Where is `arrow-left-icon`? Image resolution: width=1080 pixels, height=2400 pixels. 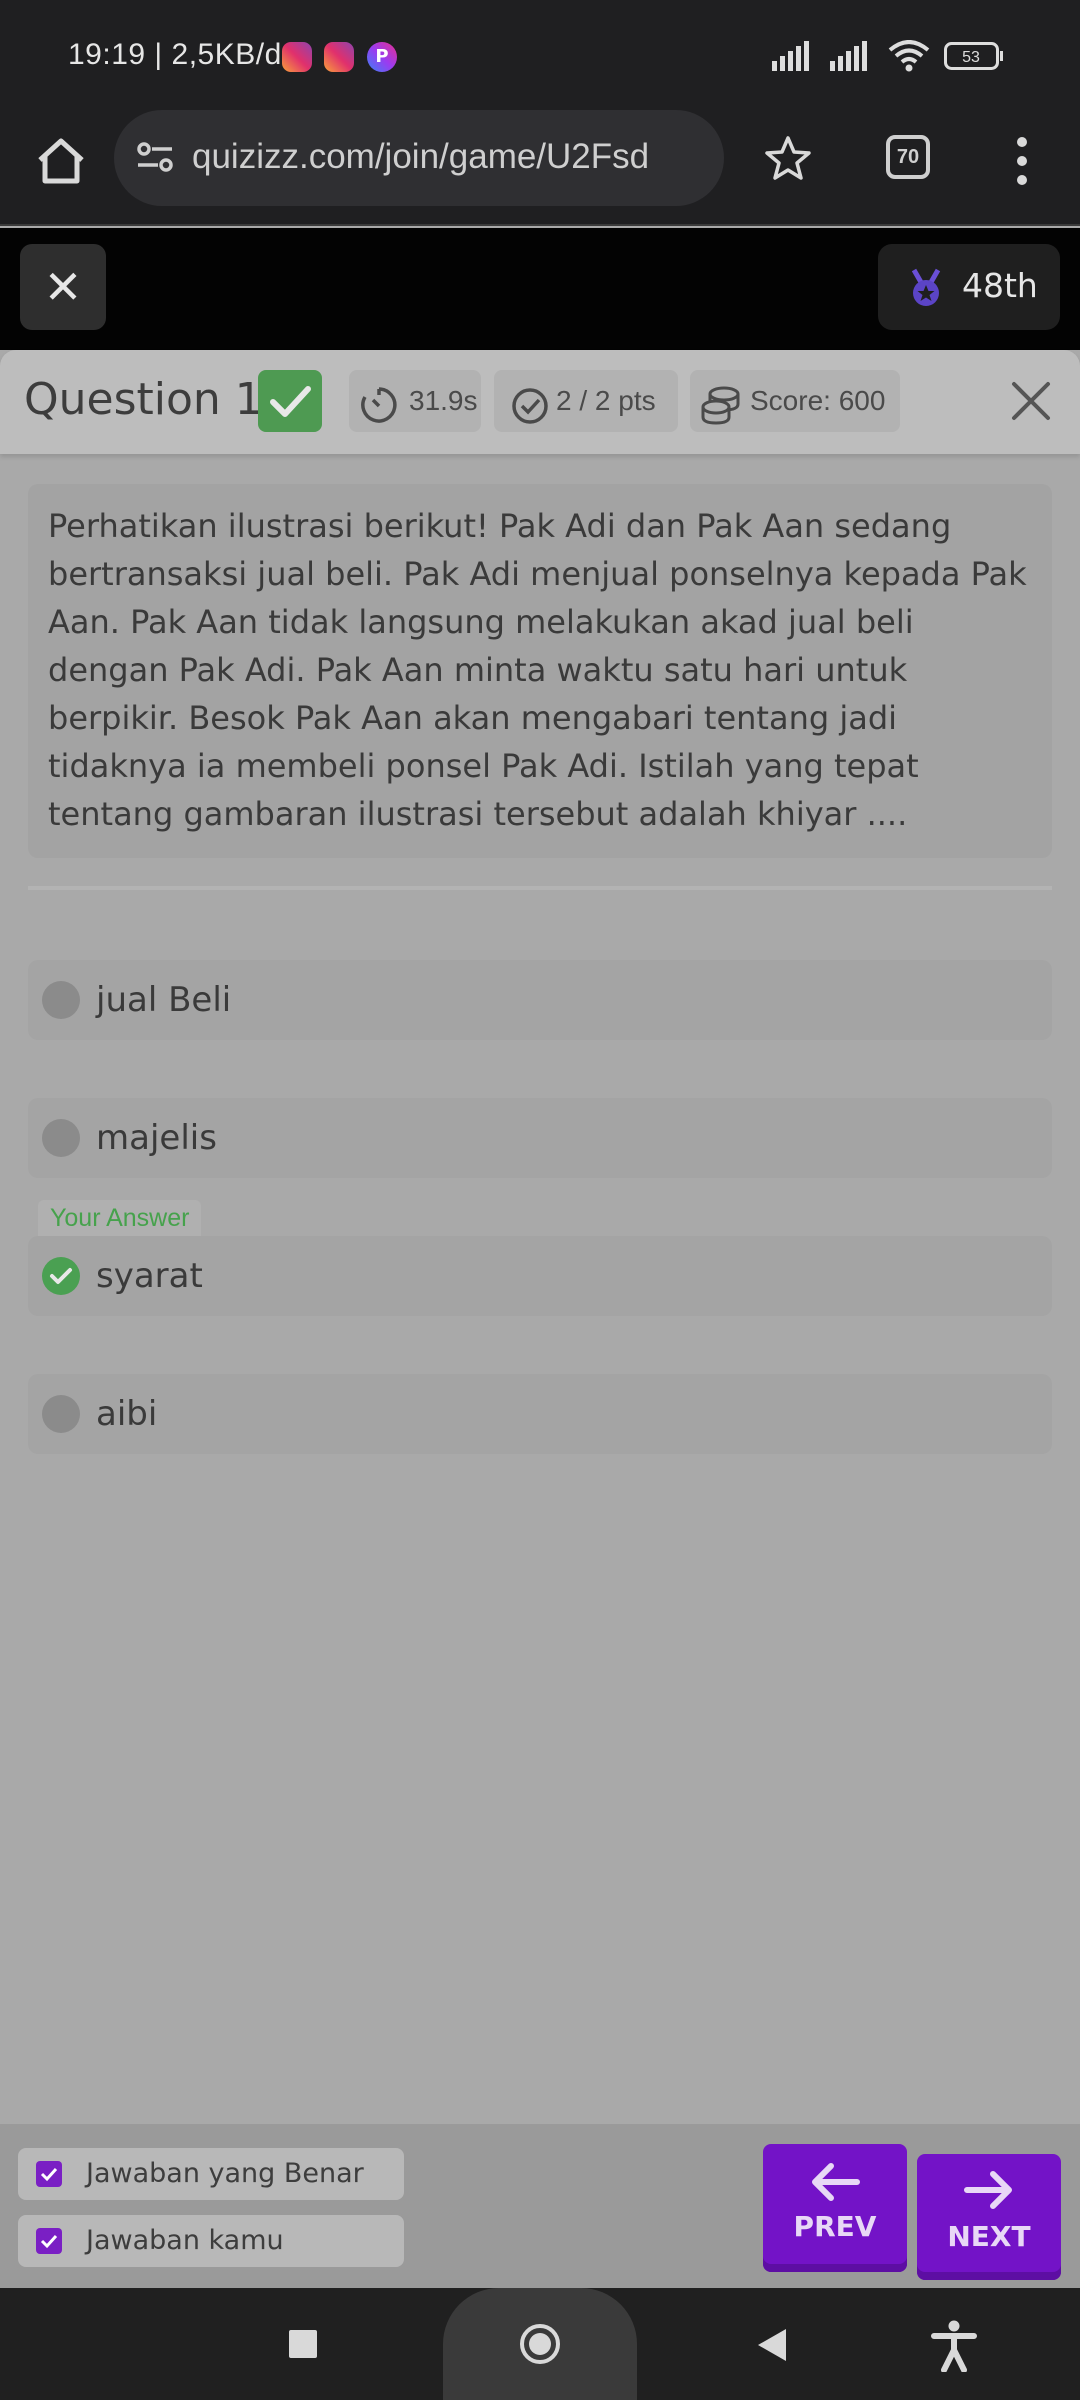
arrow-left-icon is located at coordinates (836, 2182).